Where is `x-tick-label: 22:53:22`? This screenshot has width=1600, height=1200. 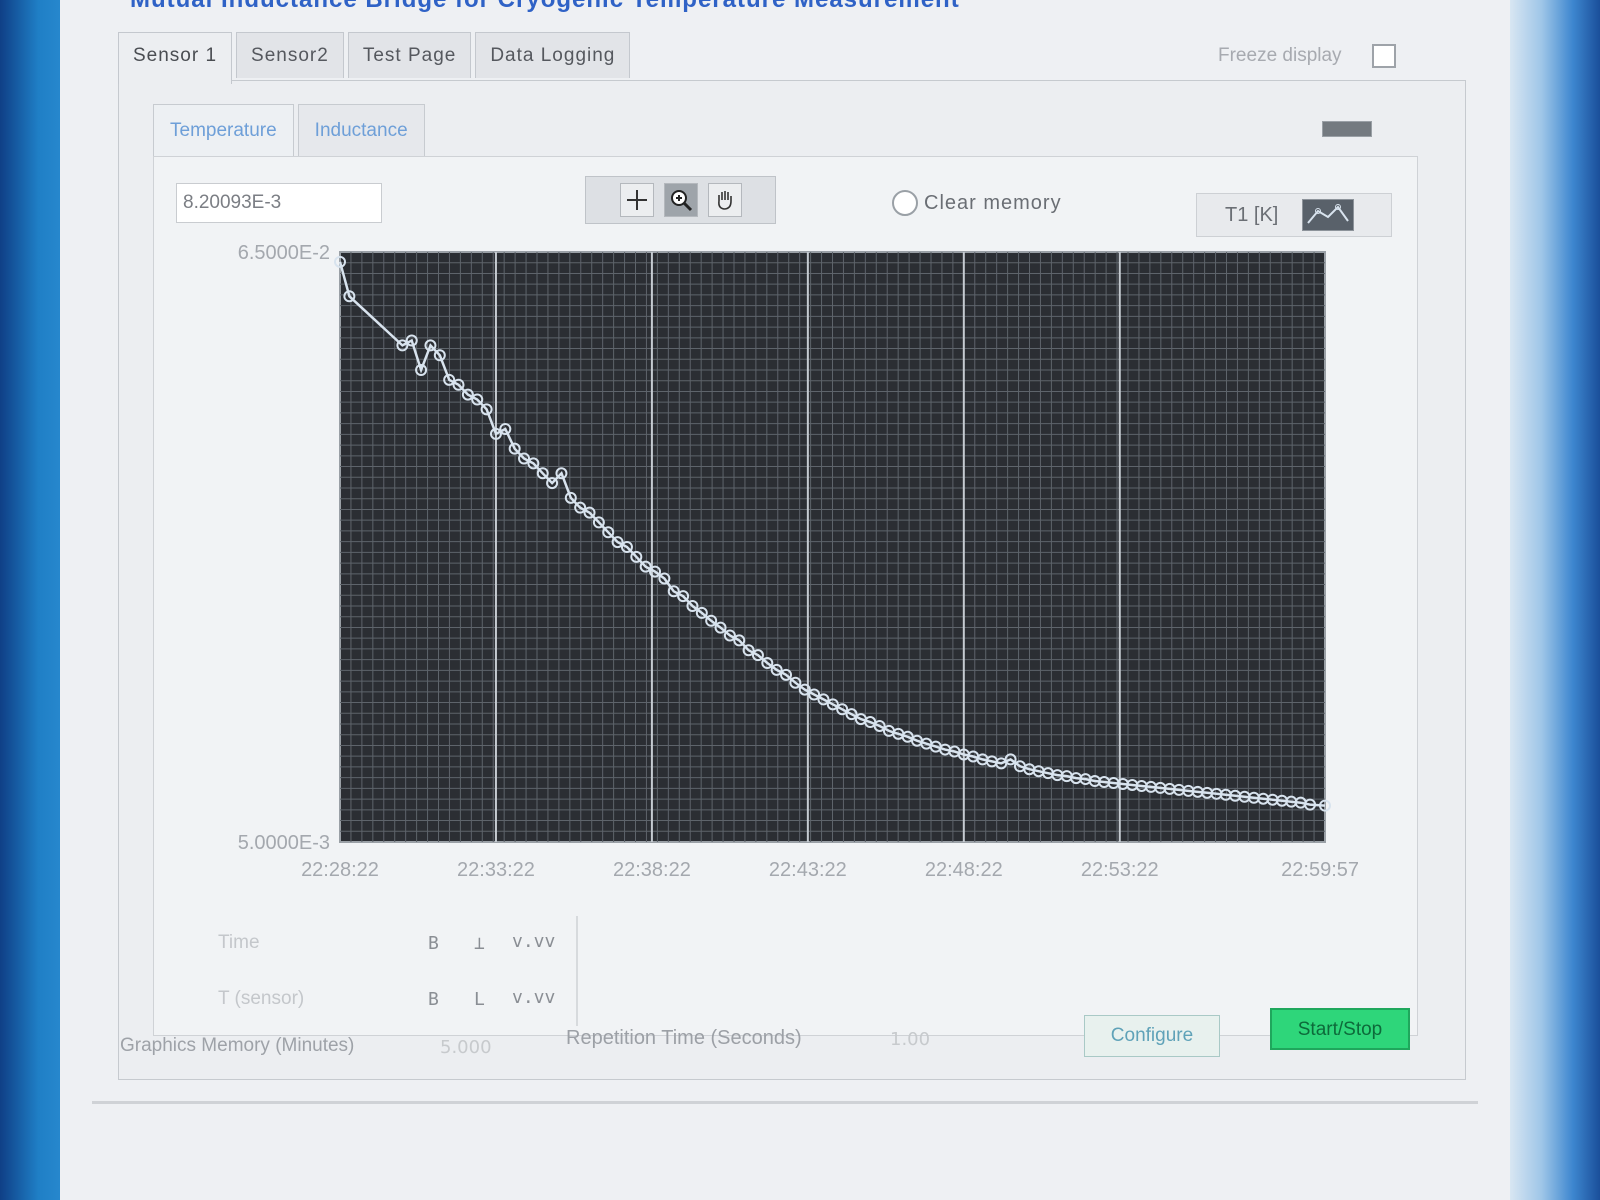
x-tick-label: 22:53:22 is located at coordinates (1120, 870).